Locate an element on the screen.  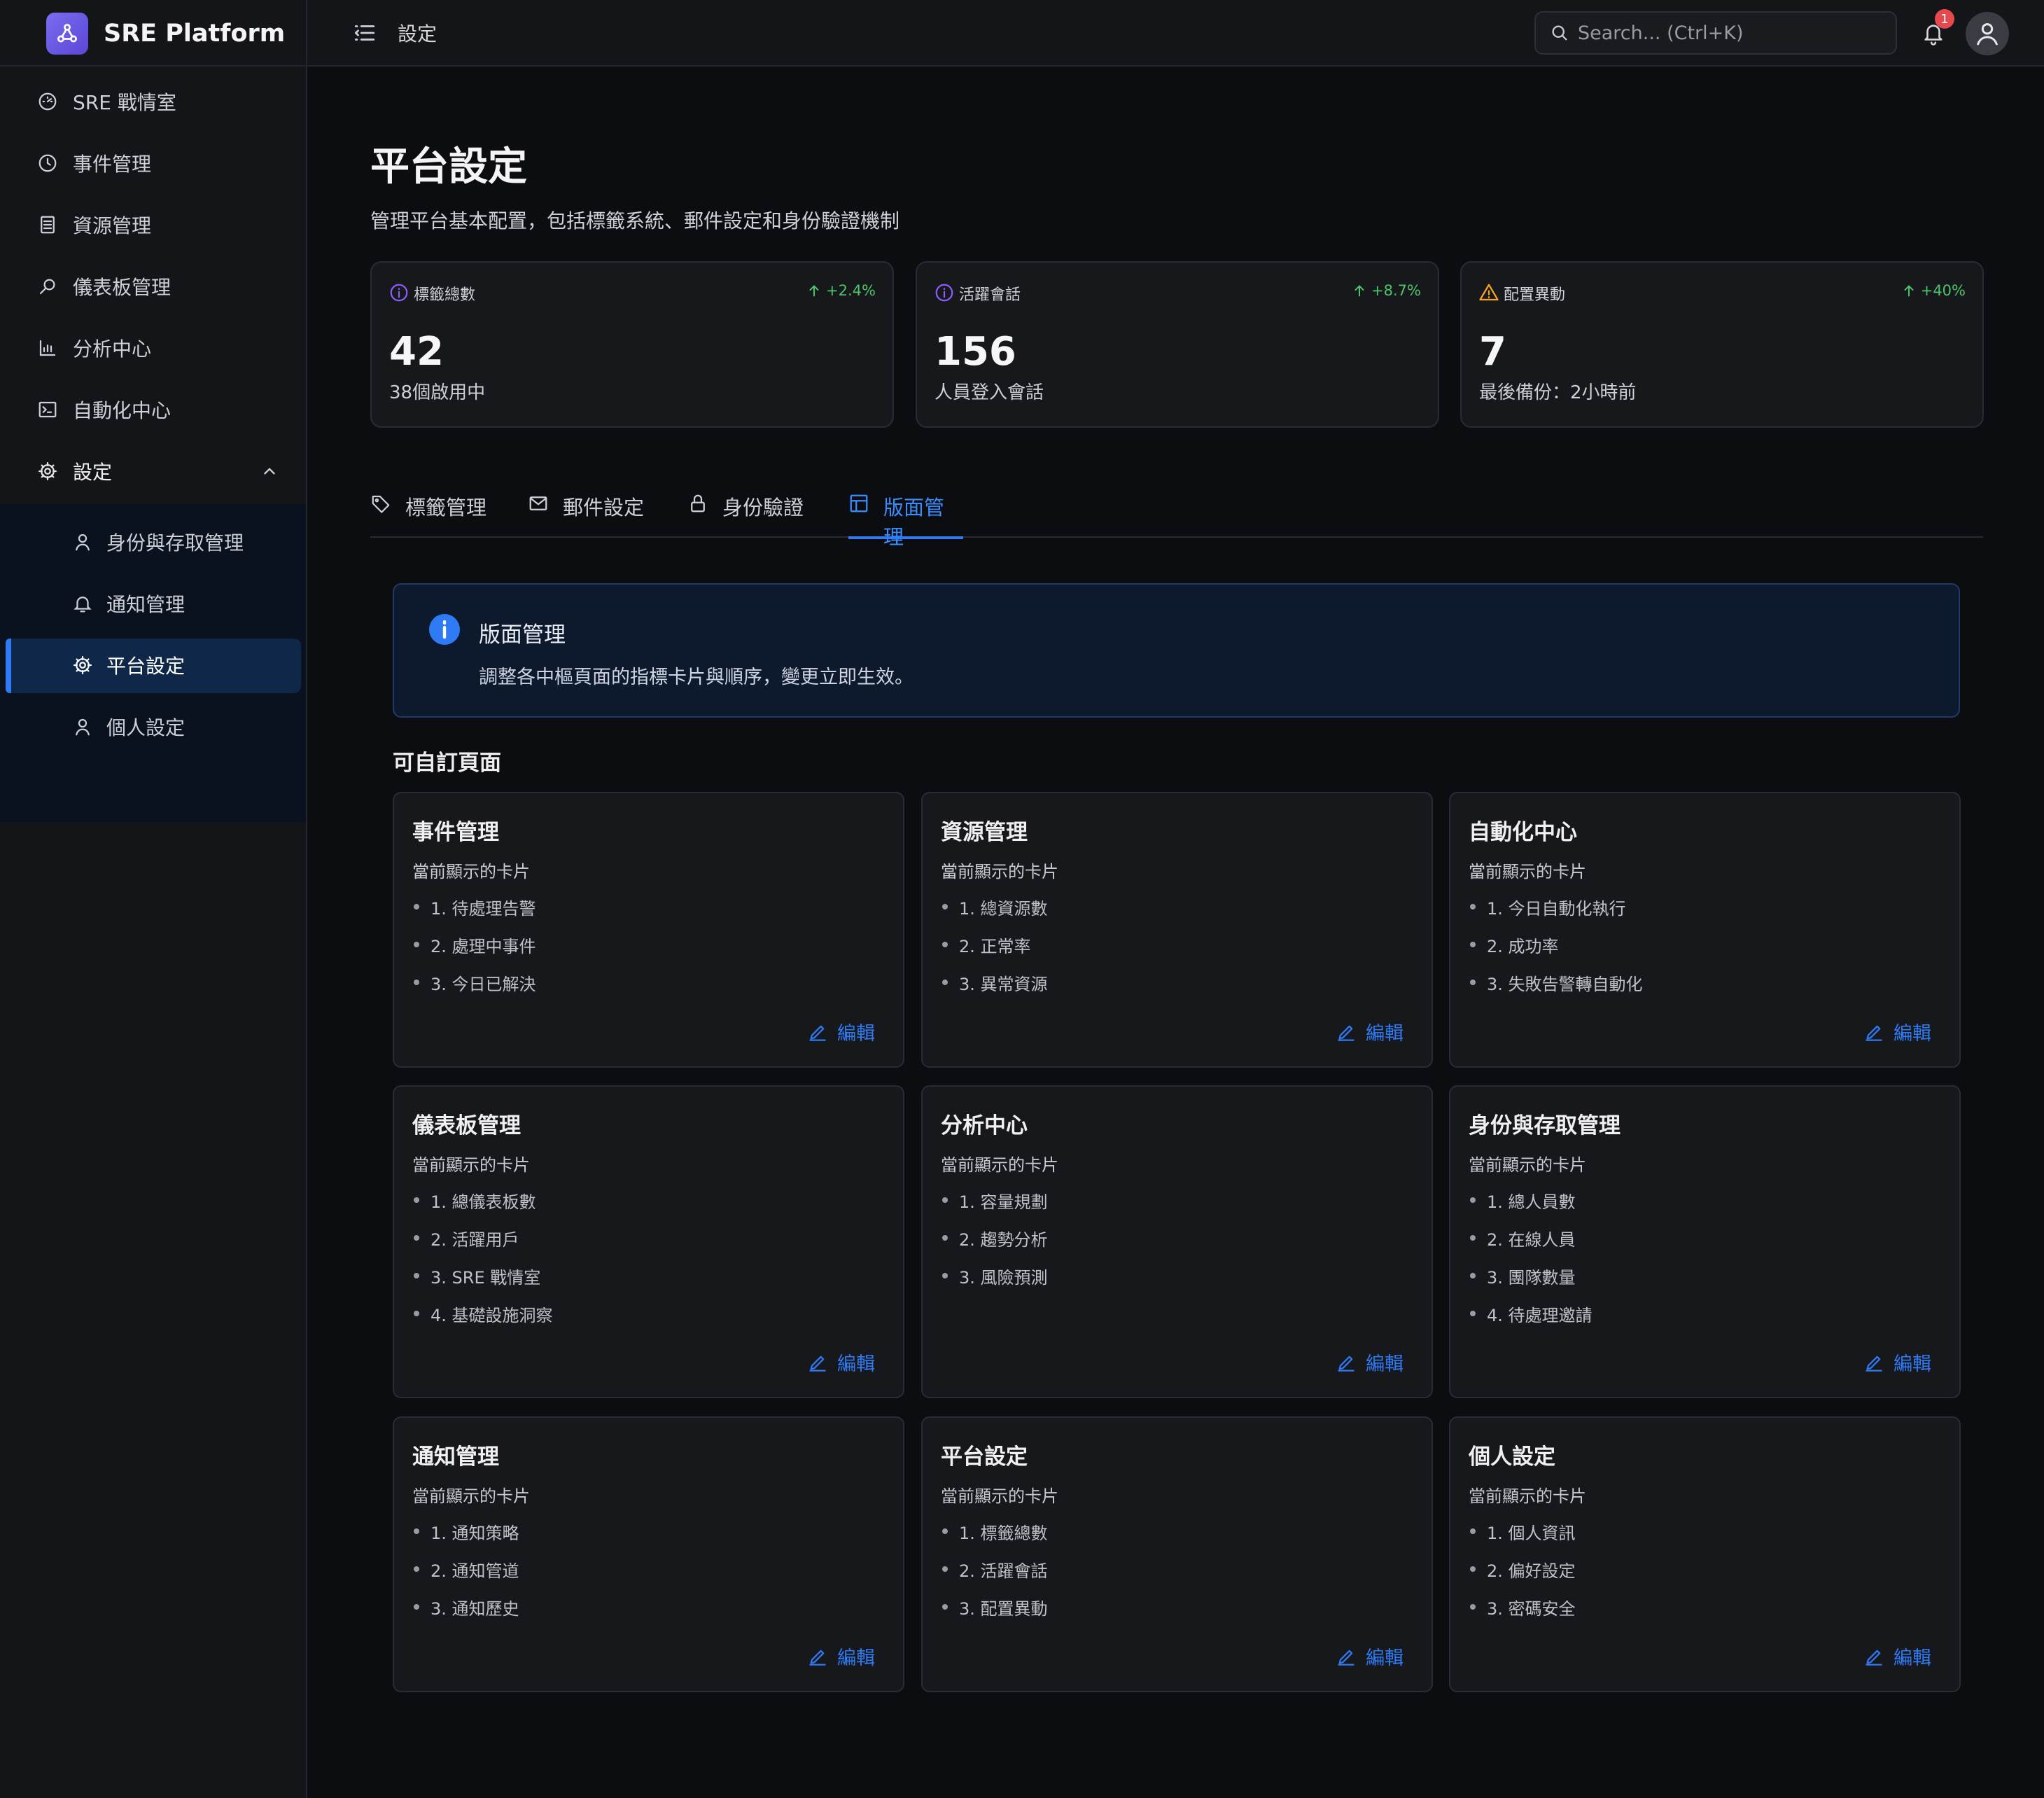
sidebar-item-label: SRE 戰情室 is located at coordinates (124, 102).